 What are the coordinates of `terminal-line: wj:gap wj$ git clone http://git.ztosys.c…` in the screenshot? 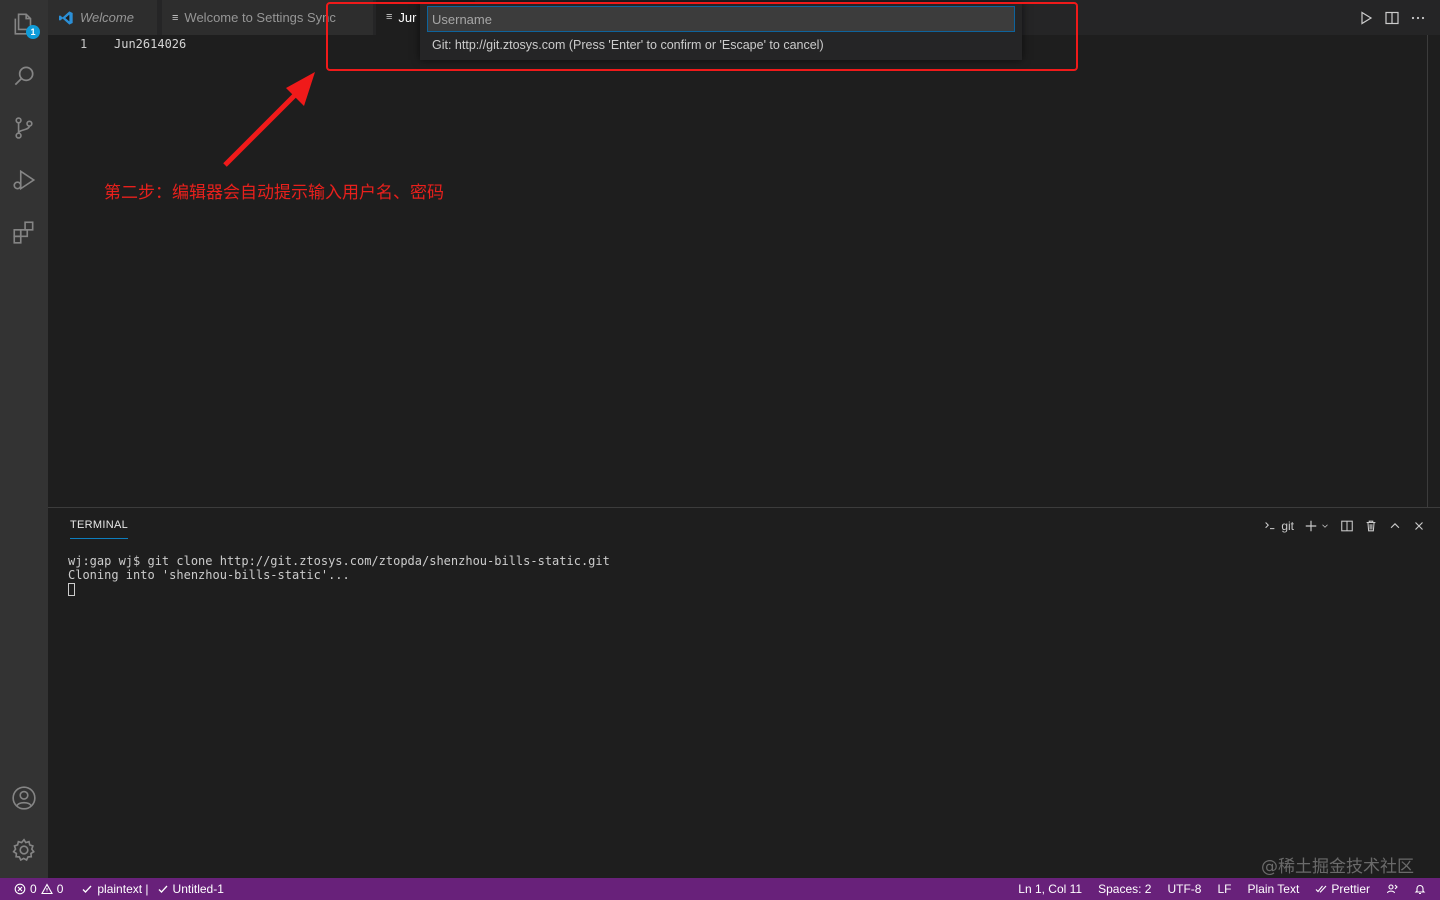 It's located at (339, 561).